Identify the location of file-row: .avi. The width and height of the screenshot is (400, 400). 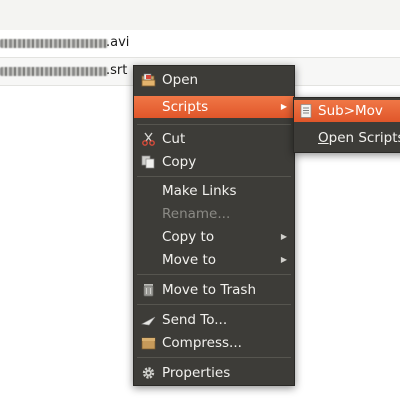
(200, 44).